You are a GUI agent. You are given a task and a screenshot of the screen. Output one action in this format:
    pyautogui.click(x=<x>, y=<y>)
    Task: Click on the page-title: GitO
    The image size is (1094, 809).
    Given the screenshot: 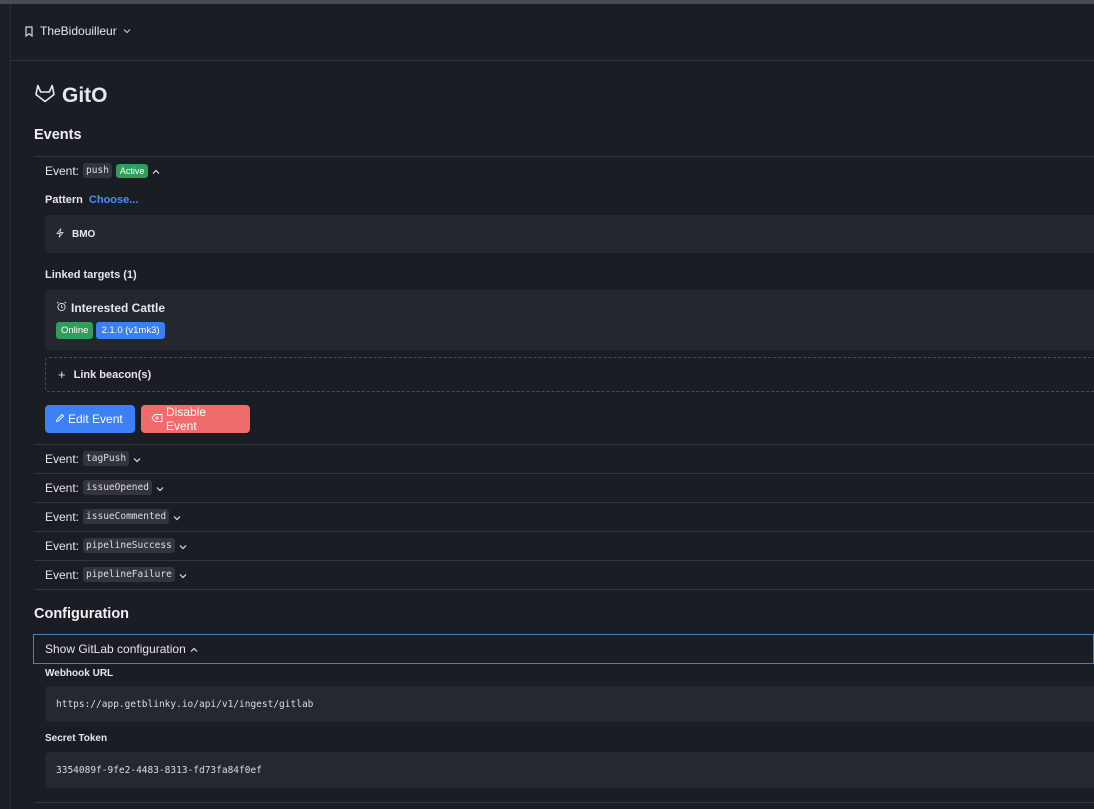 What is the action you would take?
    pyautogui.click(x=71, y=96)
    